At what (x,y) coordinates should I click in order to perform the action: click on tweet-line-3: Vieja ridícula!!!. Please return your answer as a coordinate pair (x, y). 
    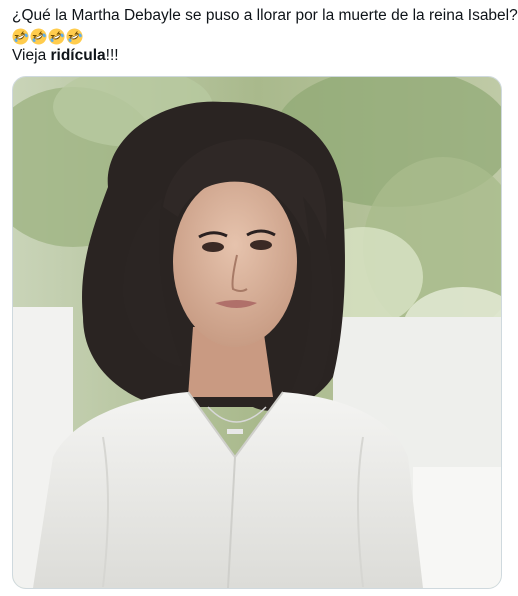
    Looking at the image, I should click on (262, 56).